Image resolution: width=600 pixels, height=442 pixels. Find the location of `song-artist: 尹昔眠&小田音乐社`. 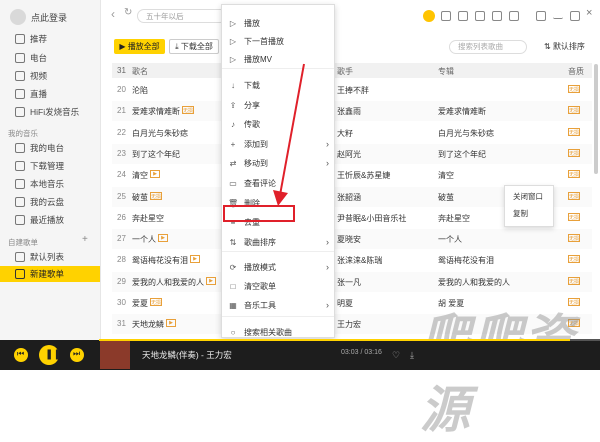

song-artist: 尹昔眠&小田音乐社 is located at coordinates (371, 218).